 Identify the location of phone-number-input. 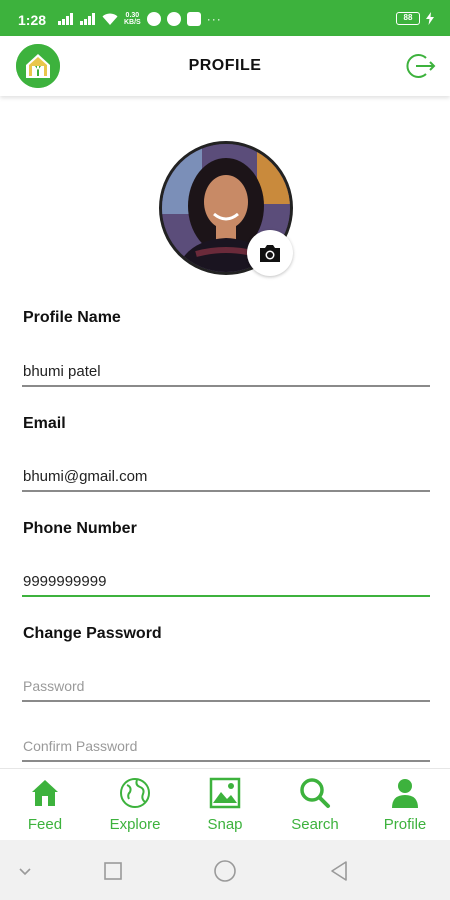
(226, 576).